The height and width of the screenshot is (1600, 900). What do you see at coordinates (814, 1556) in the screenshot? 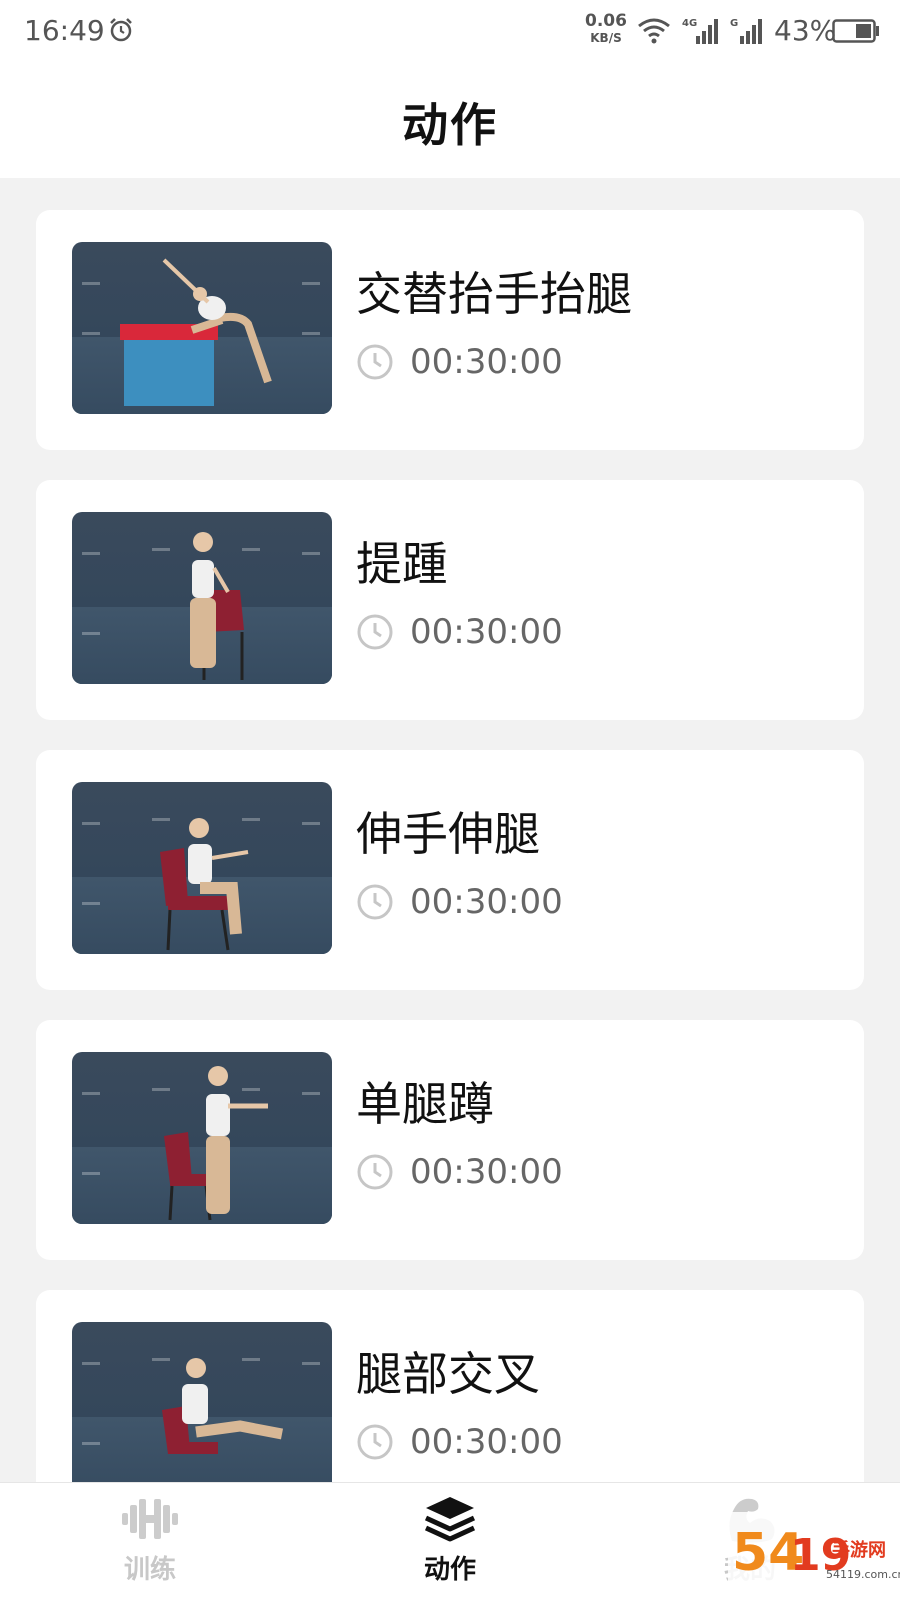
I see `watermark-logo: 54 19 手游网 54119.com.cn` at bounding box center [814, 1556].